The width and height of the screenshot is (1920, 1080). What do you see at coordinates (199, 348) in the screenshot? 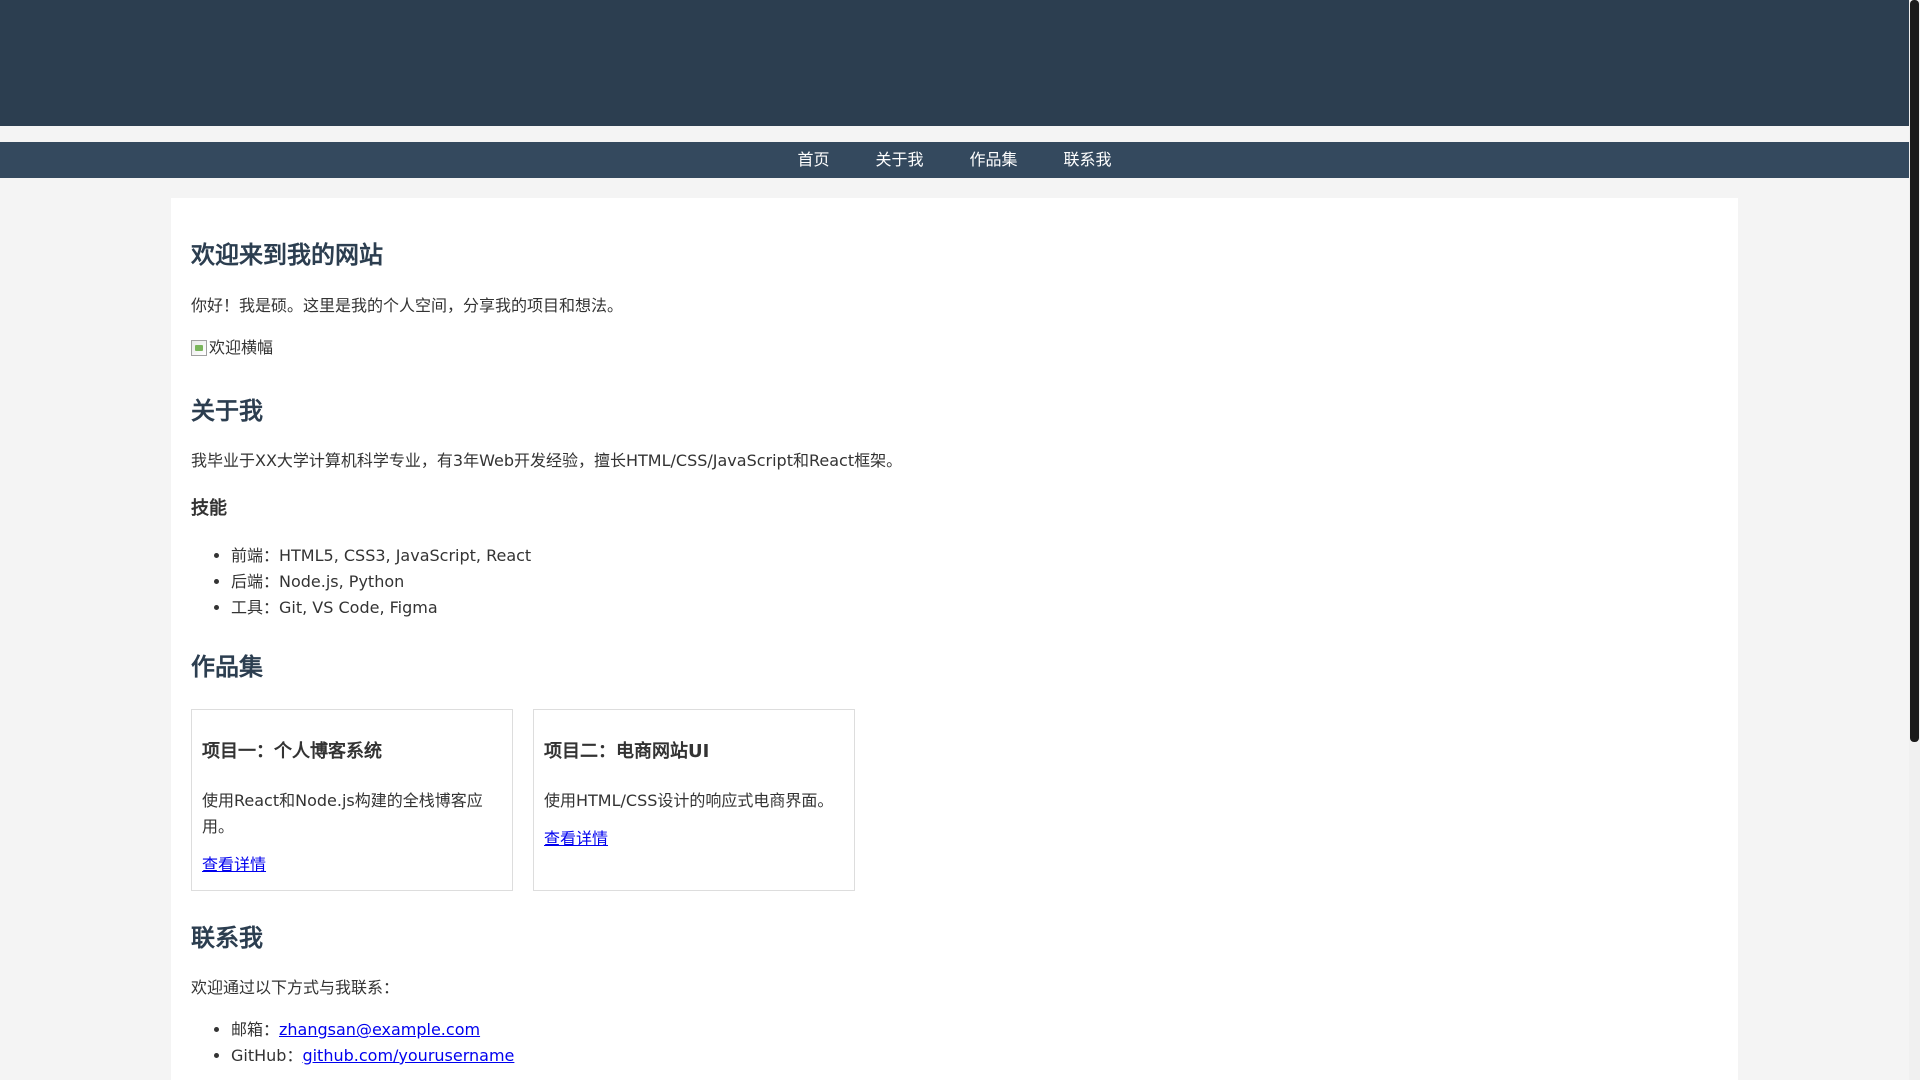
I see `broken-image-icon` at bounding box center [199, 348].